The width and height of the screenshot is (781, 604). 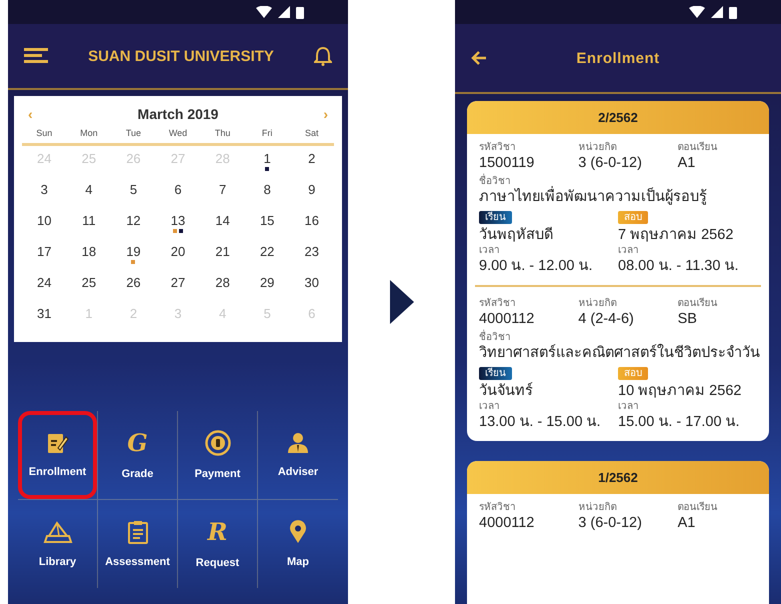 I want to click on field-value: 9.00 น. - 12.00 น., so click(x=536, y=266).